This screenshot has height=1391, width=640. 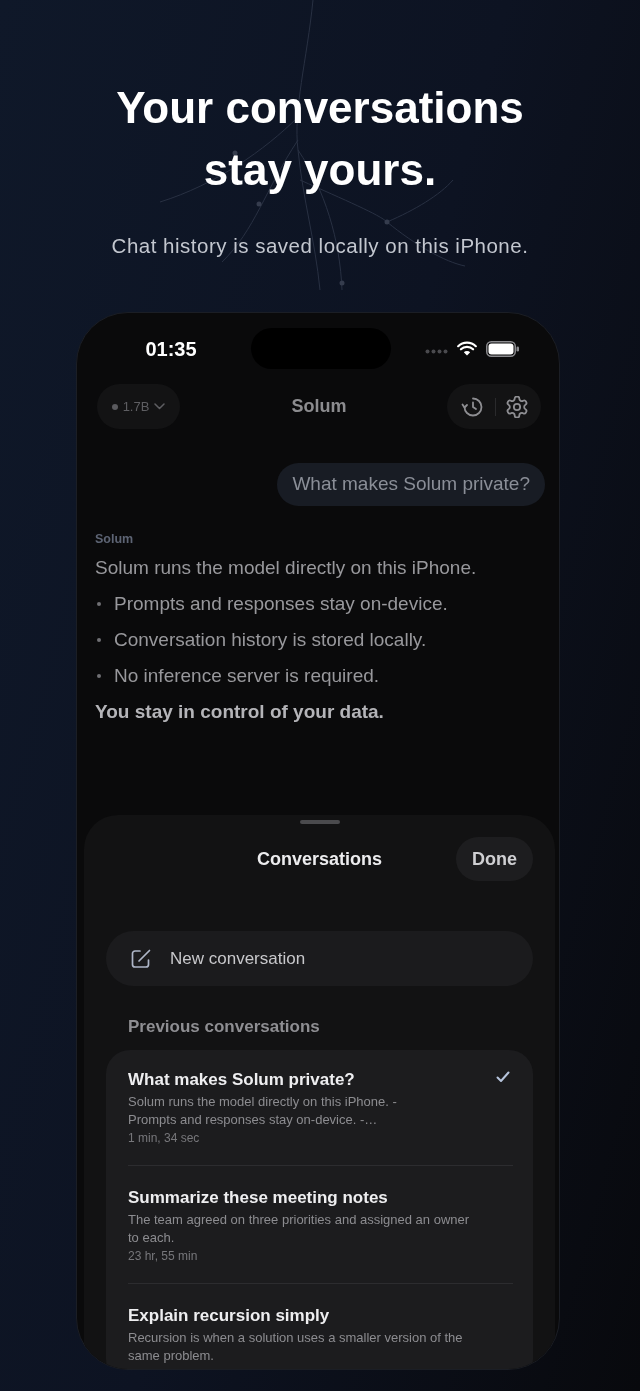 What do you see at coordinates (411, 484) in the screenshot?
I see `user-message: What makes Solum private?` at bounding box center [411, 484].